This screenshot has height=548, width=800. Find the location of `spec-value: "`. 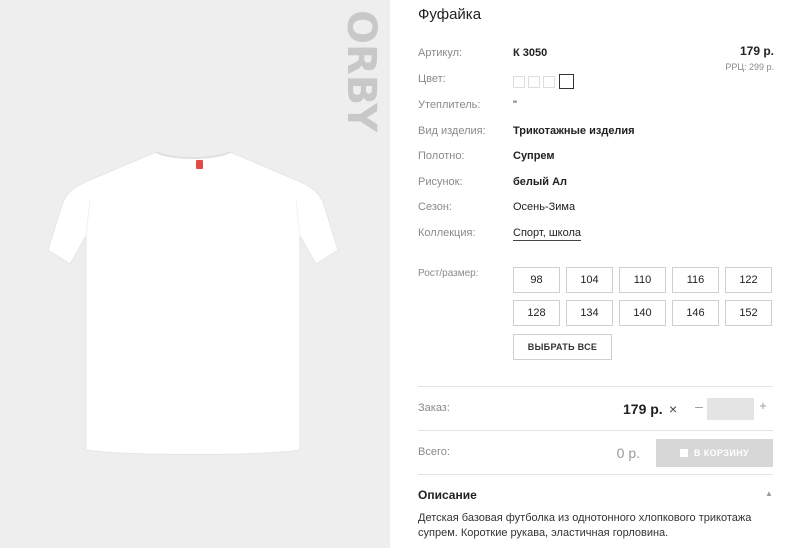

spec-value: " is located at coordinates (515, 105).